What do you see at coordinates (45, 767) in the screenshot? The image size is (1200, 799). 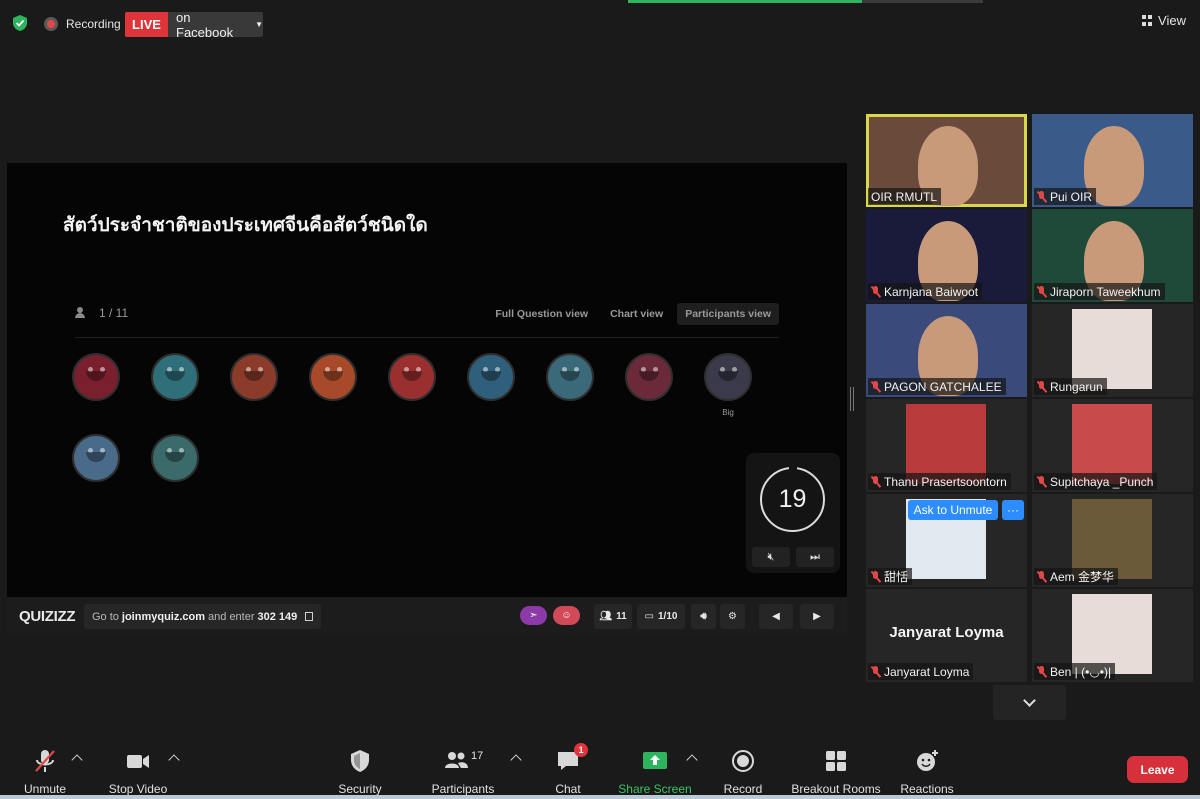 I see `unmute-button: Unmute` at bounding box center [45, 767].